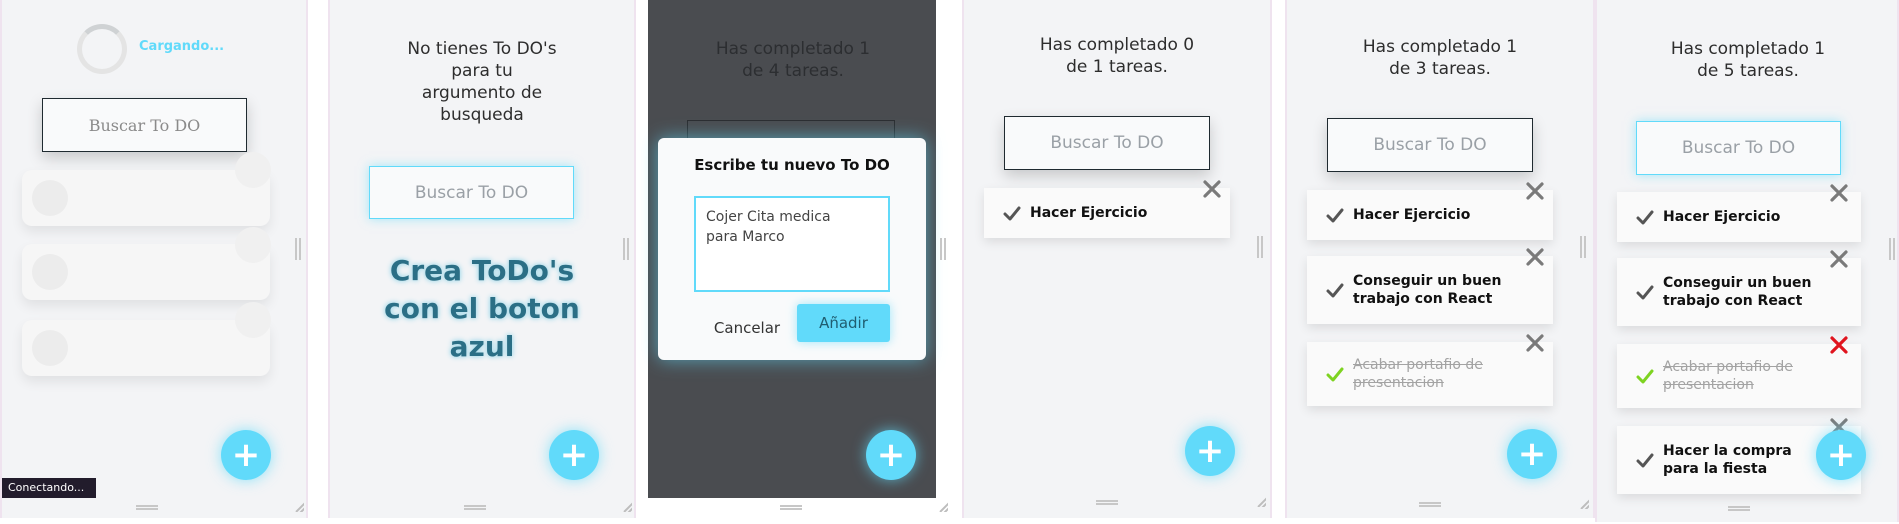  I want to click on progress-title: Has completado 1 de 4 tareas., so click(793, 60).